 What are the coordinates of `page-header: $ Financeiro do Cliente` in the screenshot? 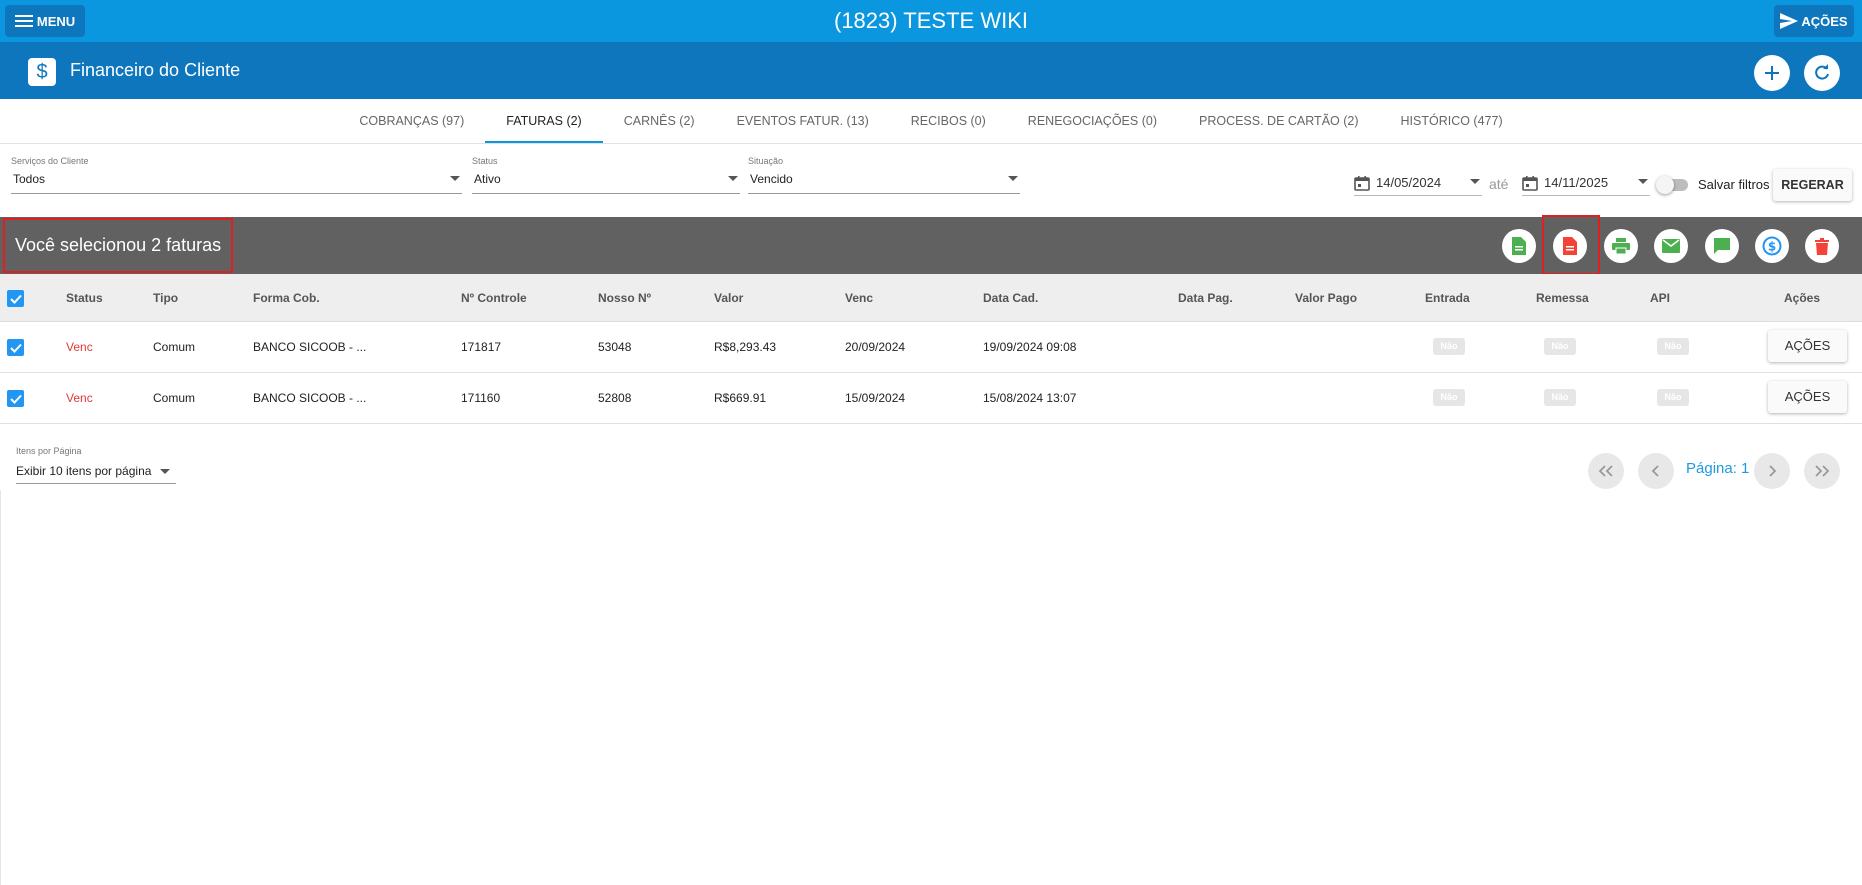 It's located at (931, 70).